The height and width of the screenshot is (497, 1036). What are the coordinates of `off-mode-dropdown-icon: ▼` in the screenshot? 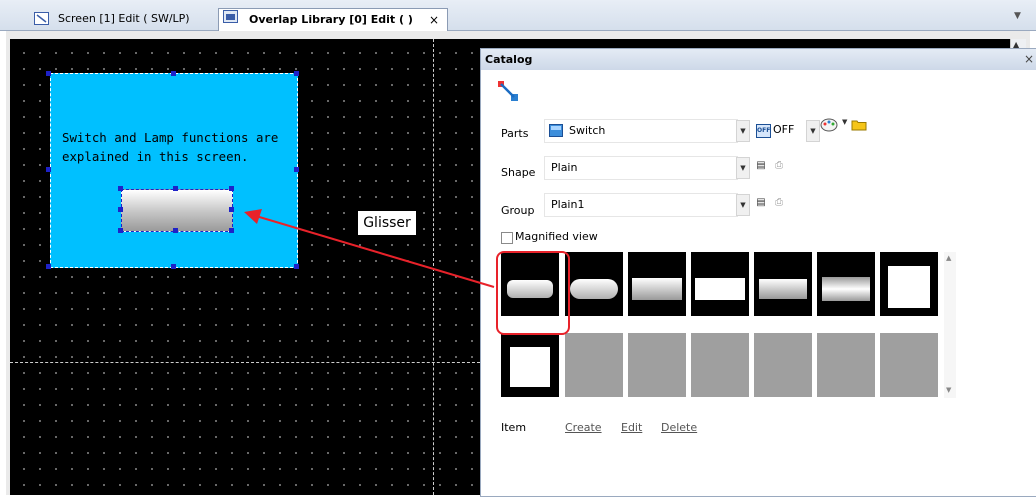 It's located at (813, 131).